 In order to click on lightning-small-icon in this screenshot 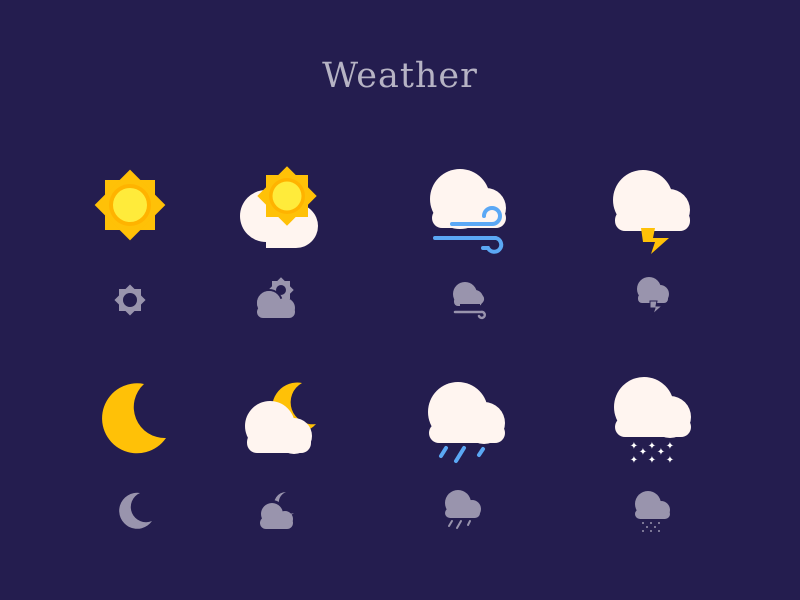, I will do `click(653, 296)`.